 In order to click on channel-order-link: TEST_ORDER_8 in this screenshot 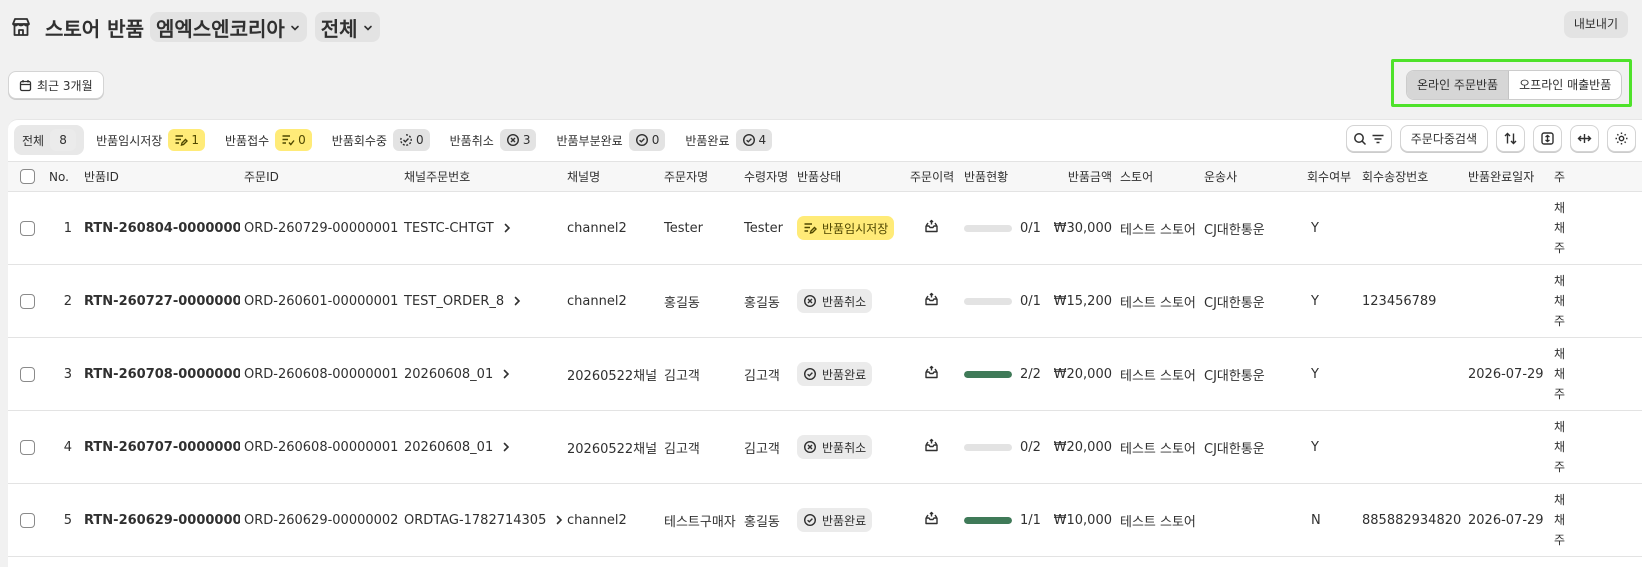, I will do `click(463, 301)`.